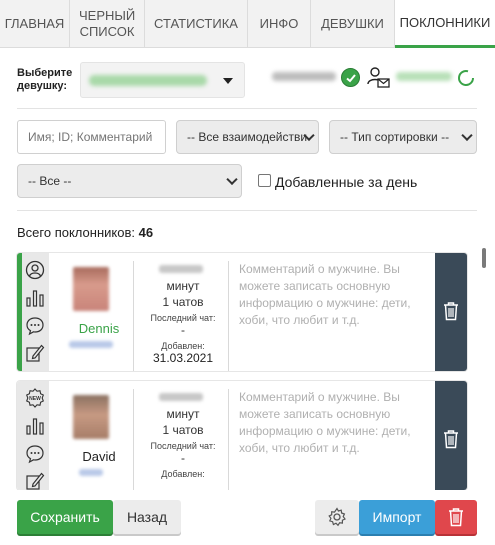 This screenshot has width=495, height=545. I want to click on scrollbar-thumb, so click(484, 258).